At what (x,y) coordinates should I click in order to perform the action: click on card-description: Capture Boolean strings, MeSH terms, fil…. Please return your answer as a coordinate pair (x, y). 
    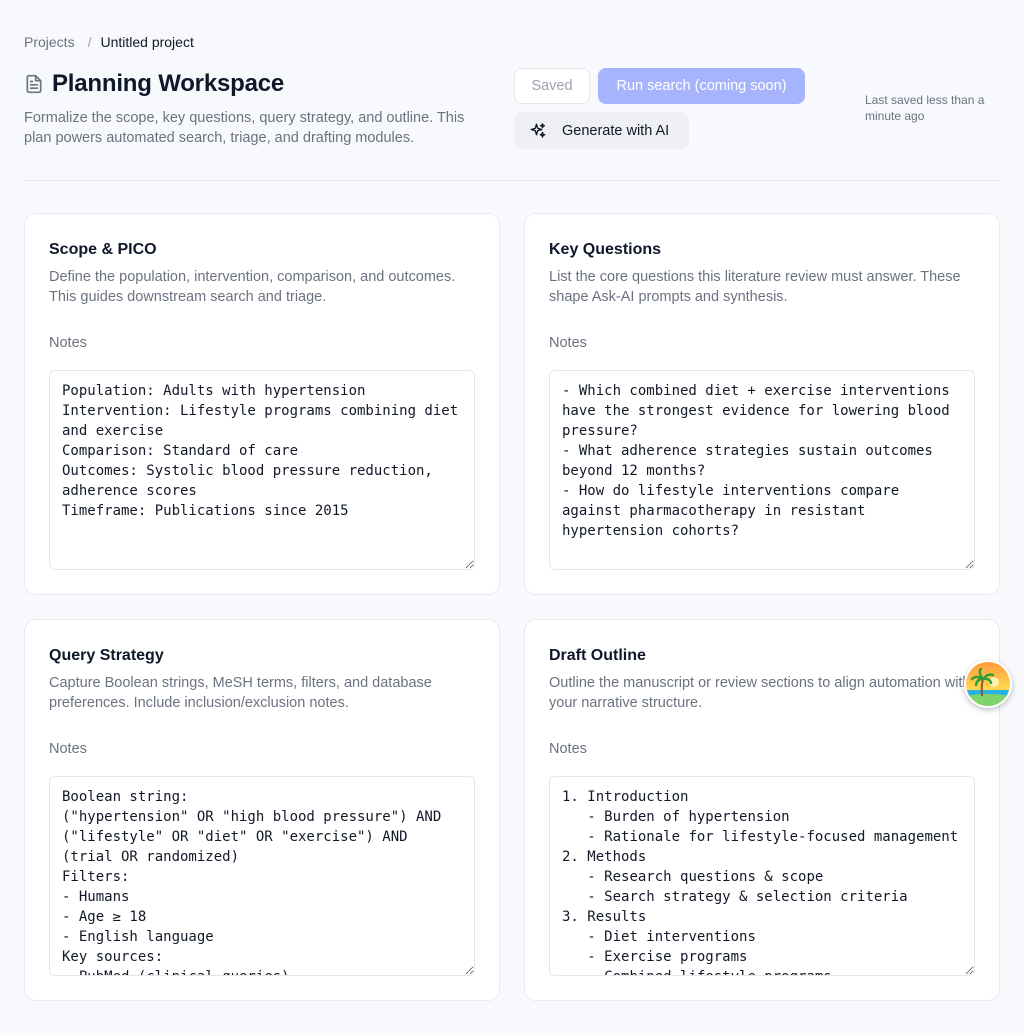
    Looking at the image, I should click on (240, 693).